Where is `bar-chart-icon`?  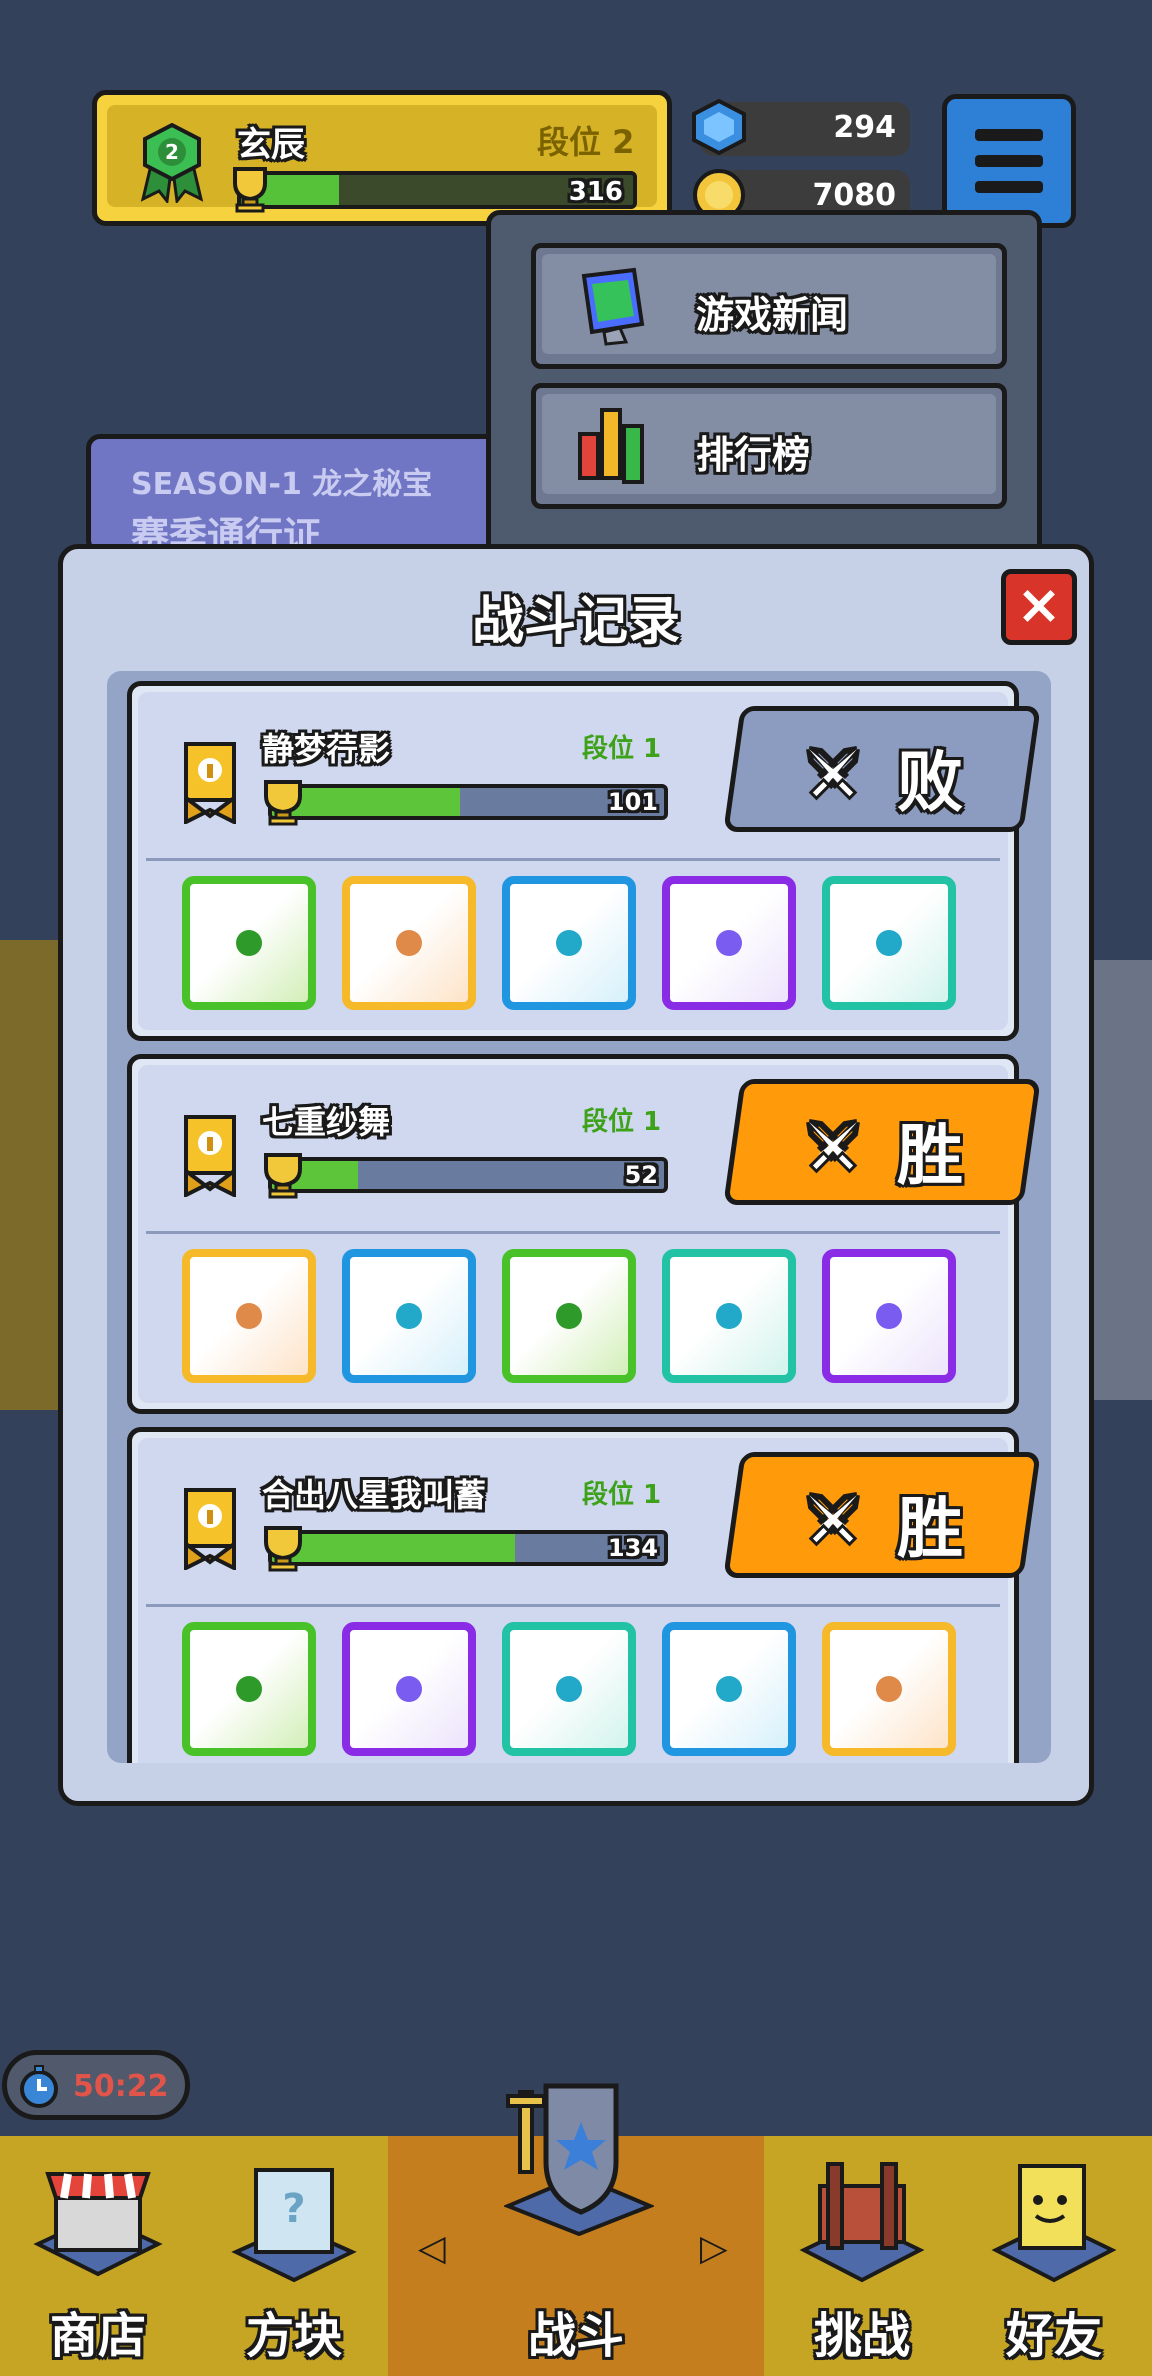 bar-chart-icon is located at coordinates (611, 446).